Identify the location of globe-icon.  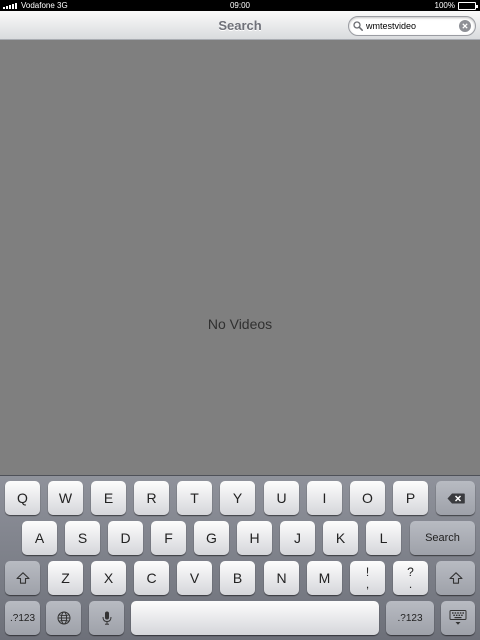
(63, 618).